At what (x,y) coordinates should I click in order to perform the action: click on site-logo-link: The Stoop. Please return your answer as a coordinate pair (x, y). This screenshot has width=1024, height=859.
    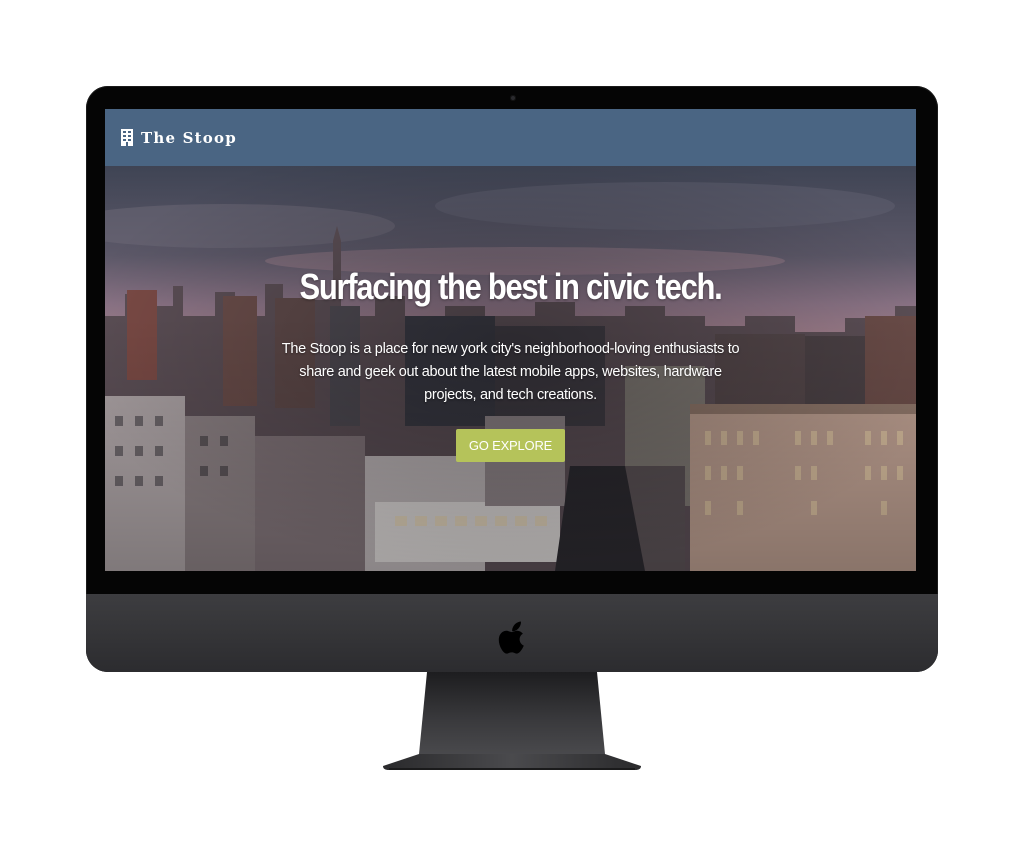
    Looking at the image, I should click on (179, 138).